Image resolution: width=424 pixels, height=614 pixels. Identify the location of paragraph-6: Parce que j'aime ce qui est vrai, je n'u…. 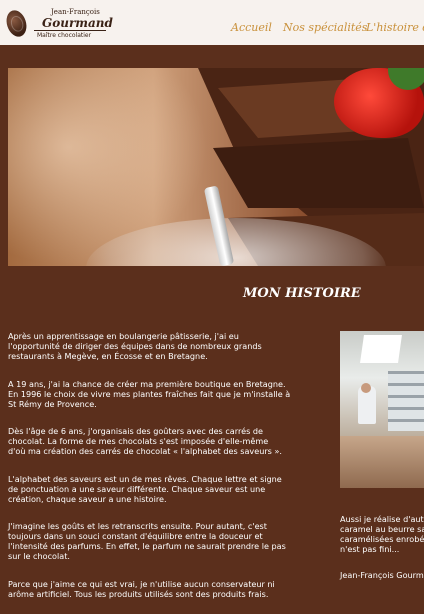
(141, 589).